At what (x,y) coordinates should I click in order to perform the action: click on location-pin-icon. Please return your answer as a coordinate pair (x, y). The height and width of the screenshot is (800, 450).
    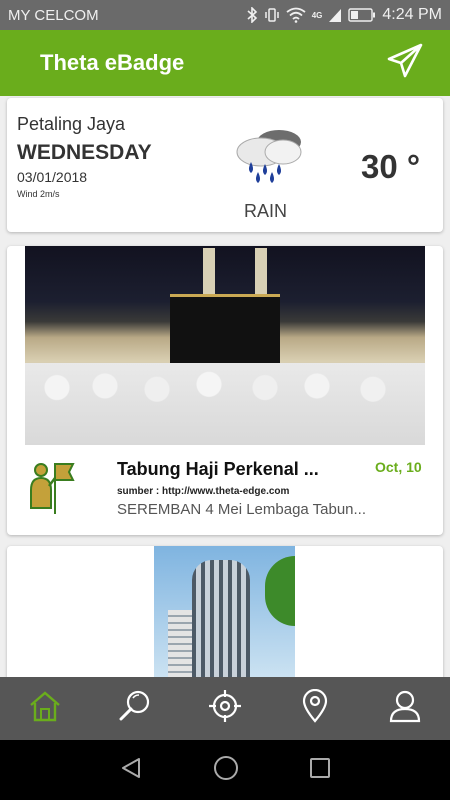
    Looking at the image, I should click on (315, 708).